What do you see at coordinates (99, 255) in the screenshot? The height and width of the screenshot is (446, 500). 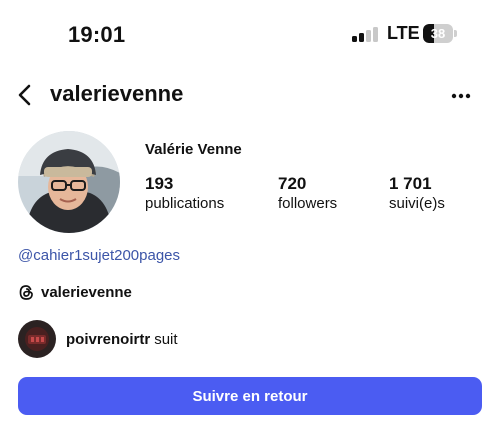 I see `profile-link: @cahier1sujet200pages` at bounding box center [99, 255].